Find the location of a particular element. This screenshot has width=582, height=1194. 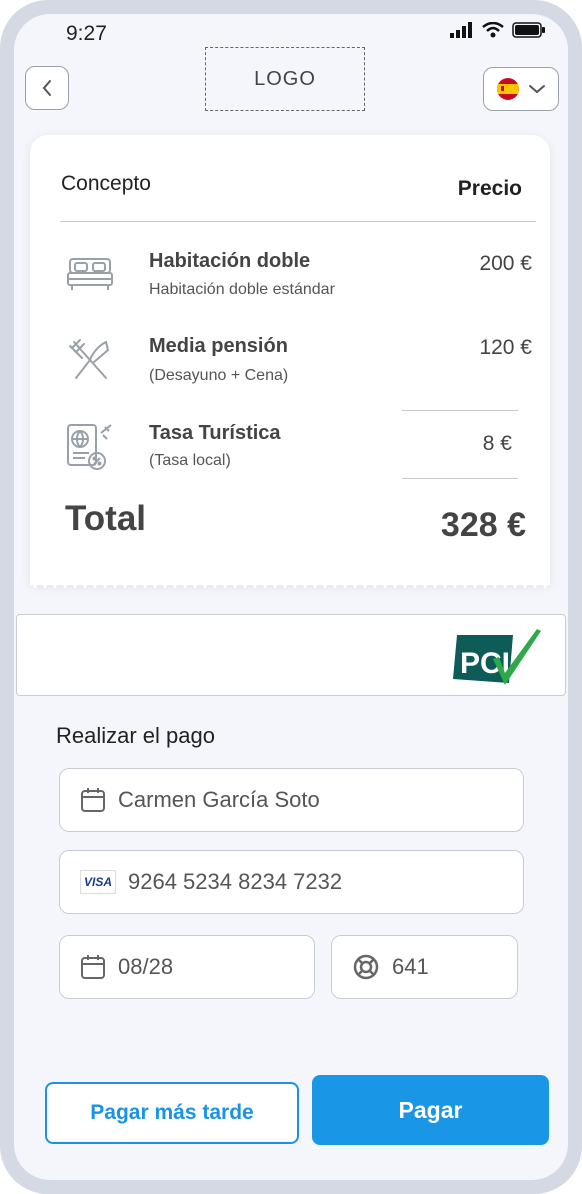

receipt-zigzag-edge is located at coordinates (290, 584).